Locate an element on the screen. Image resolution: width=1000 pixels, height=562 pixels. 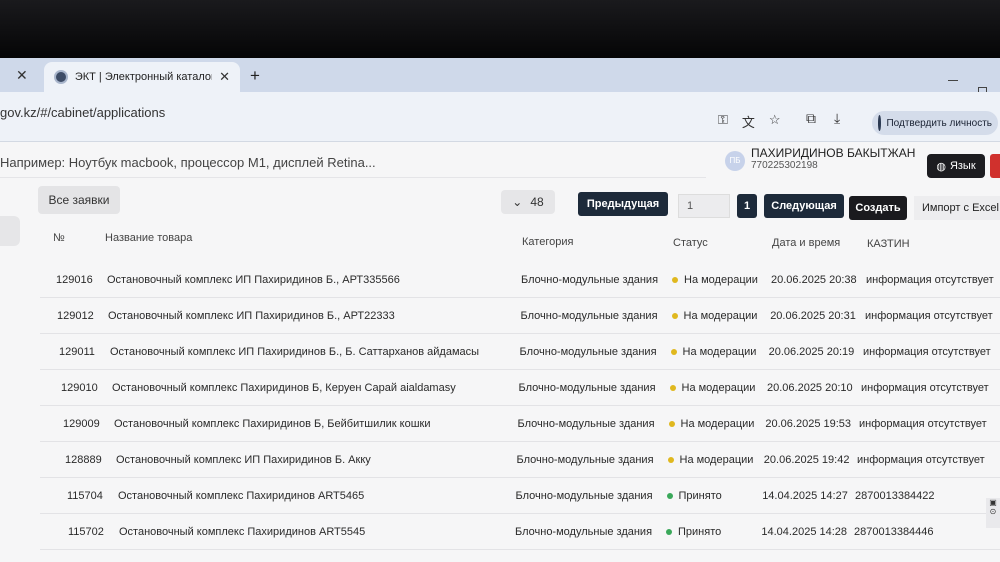
site-favicon-icon is located at coordinates (61, 77).